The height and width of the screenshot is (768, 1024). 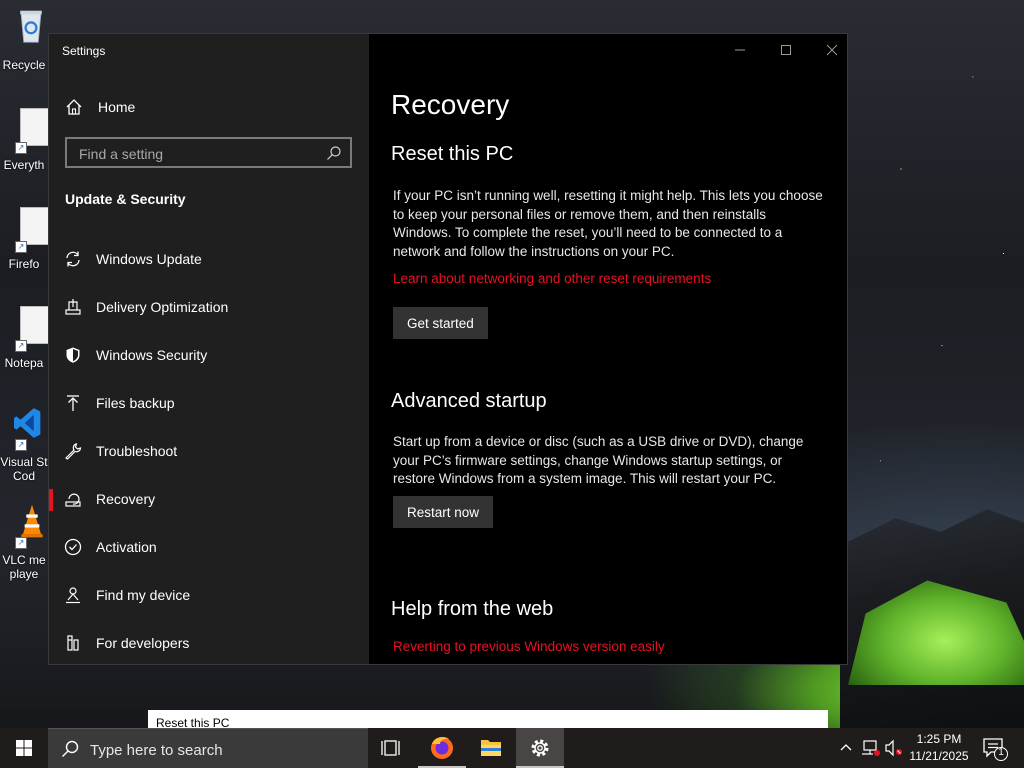 What do you see at coordinates (199, 154) in the screenshot?
I see `find-setting-input` at bounding box center [199, 154].